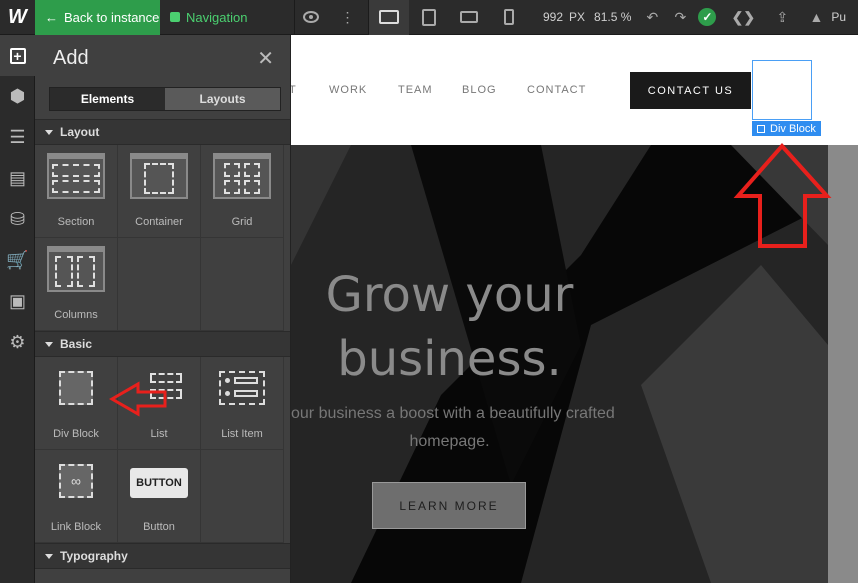 The image size is (858, 583). What do you see at coordinates (242, 222) in the screenshot?
I see `element-label: Grid` at bounding box center [242, 222].